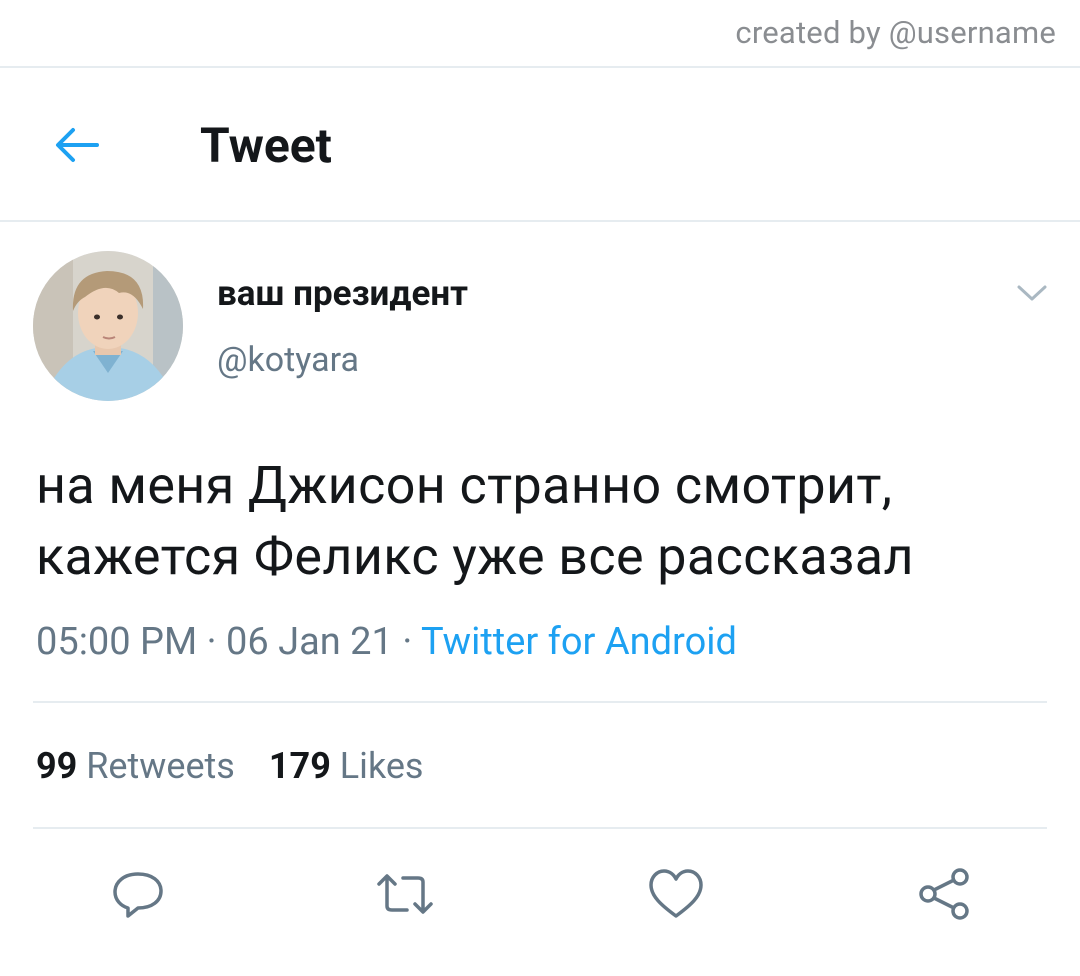 This screenshot has width=1080, height=976. I want to click on tweet-text-line: на меня Джисон странно смотрит,, so click(464, 485).